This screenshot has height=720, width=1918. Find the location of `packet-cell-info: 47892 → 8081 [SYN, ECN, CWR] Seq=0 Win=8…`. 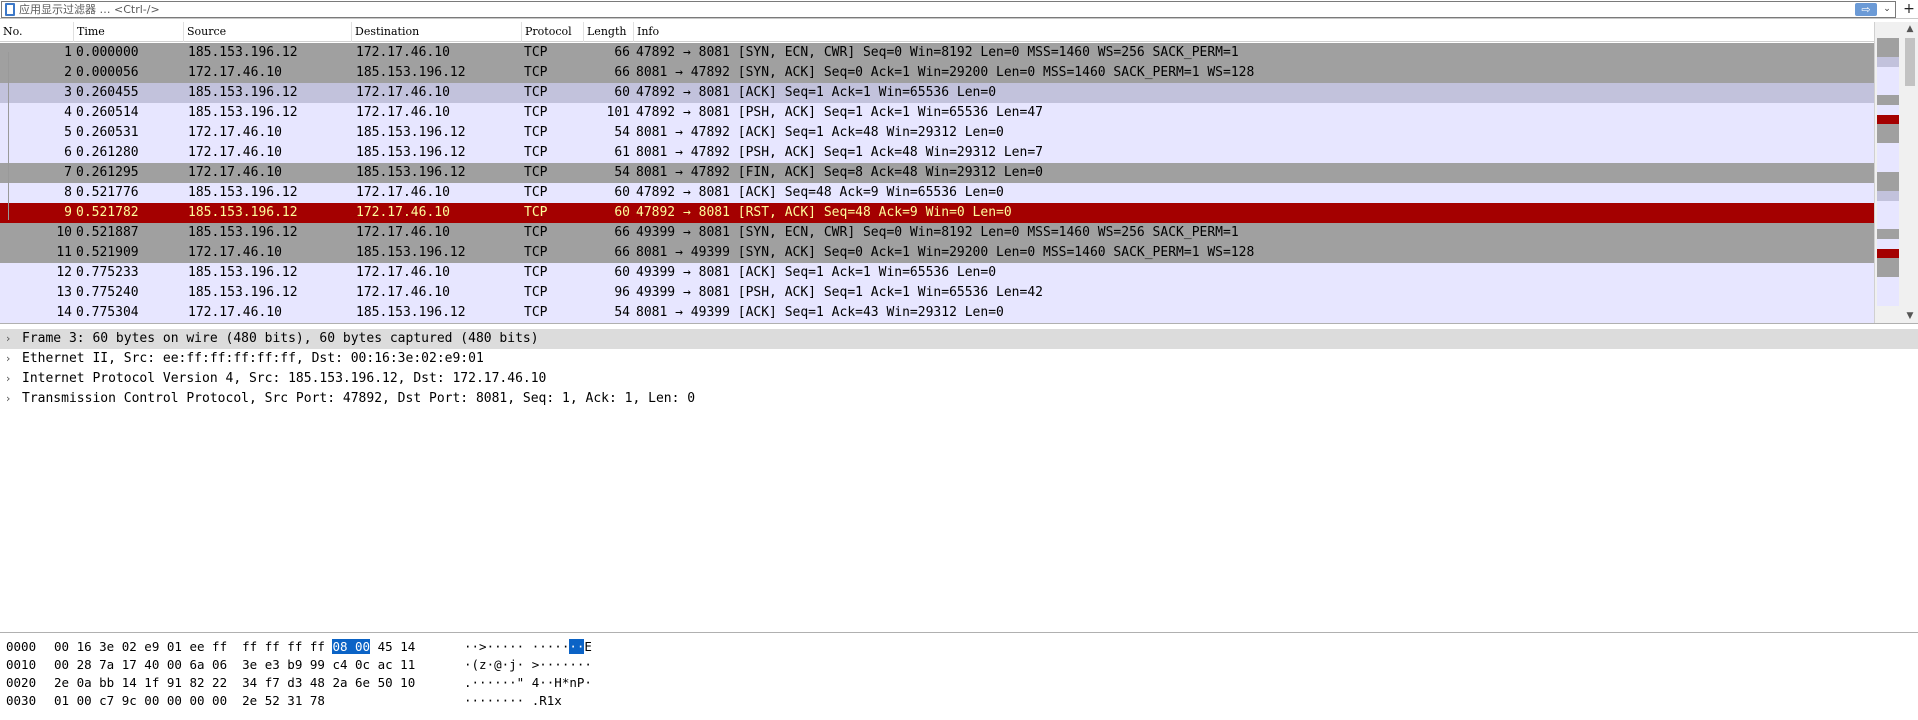

packet-cell-info: 47892 → 8081 [SYN, ECN, CWR] Seq=0 Win=8… is located at coordinates (937, 52).